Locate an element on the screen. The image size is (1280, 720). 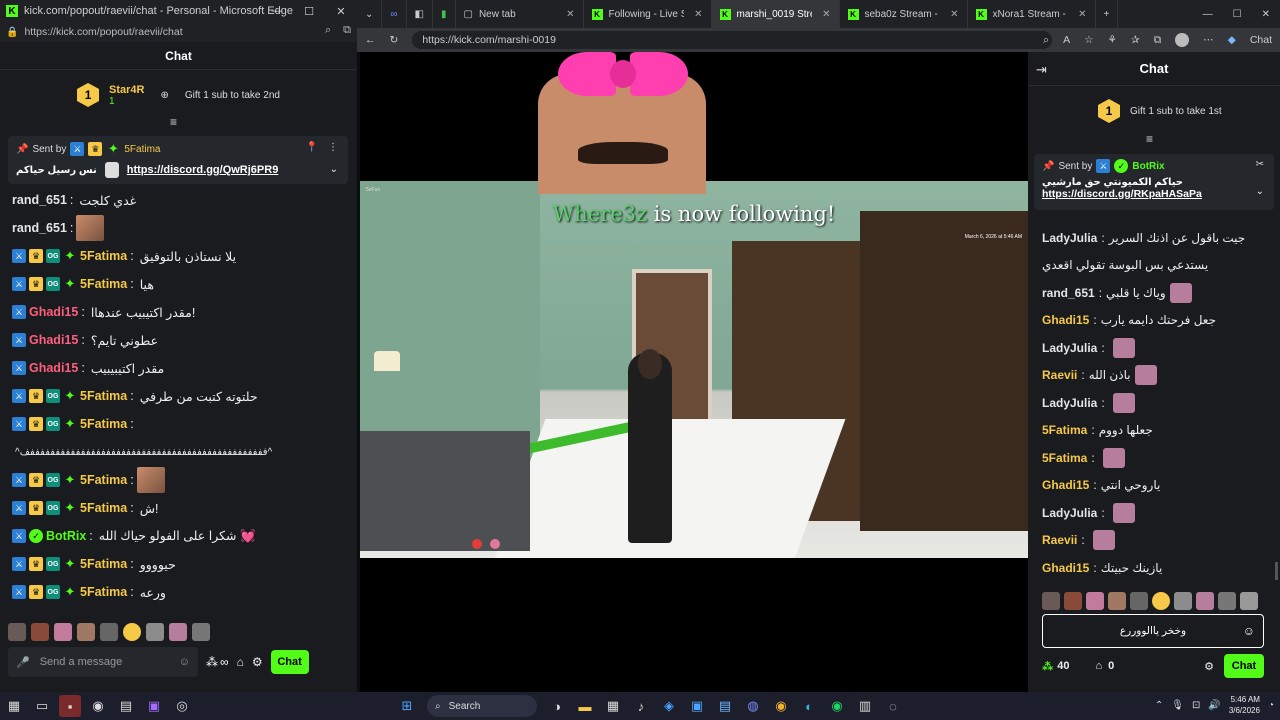
new-tab-button: + is located at coordinates (1107, 14).